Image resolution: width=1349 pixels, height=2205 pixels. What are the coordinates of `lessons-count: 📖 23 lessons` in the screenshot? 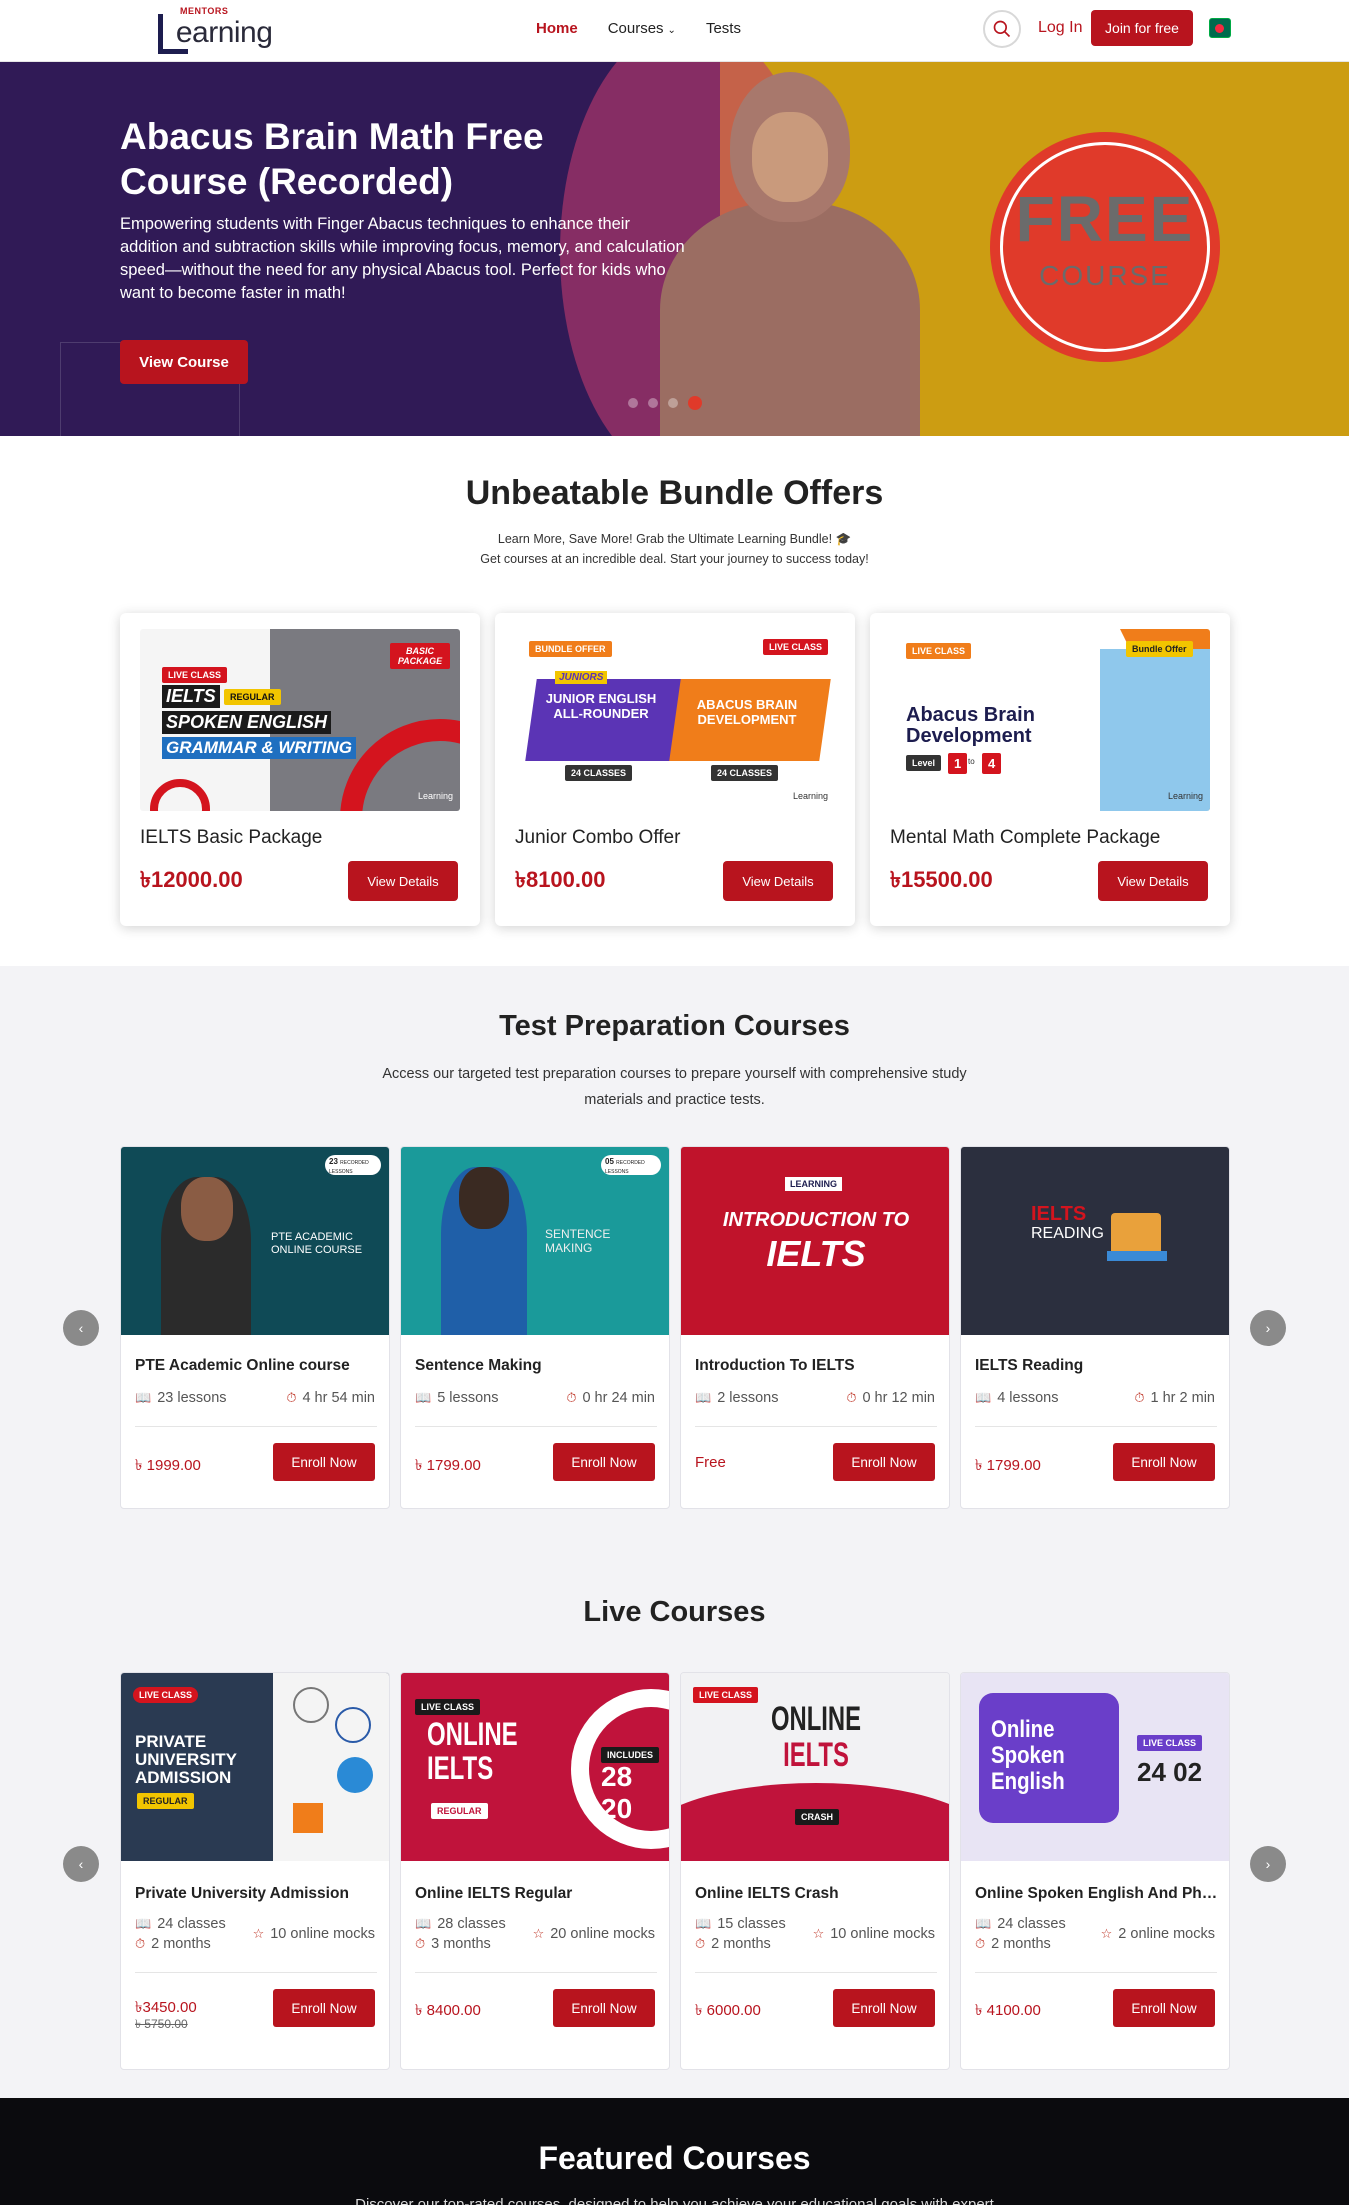 It's located at (181, 1398).